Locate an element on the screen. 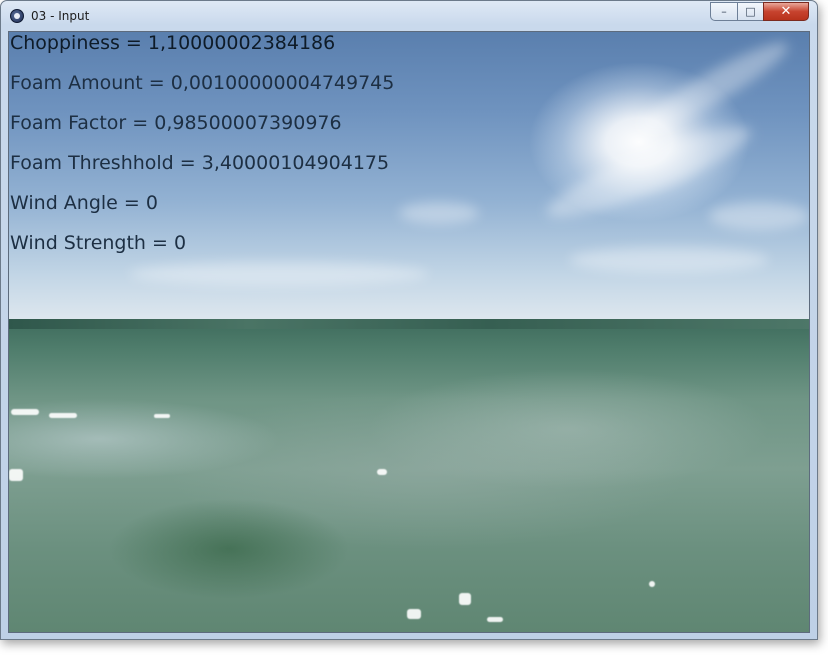 The image size is (828, 656). close-button: ✕ is located at coordinates (786, 11).